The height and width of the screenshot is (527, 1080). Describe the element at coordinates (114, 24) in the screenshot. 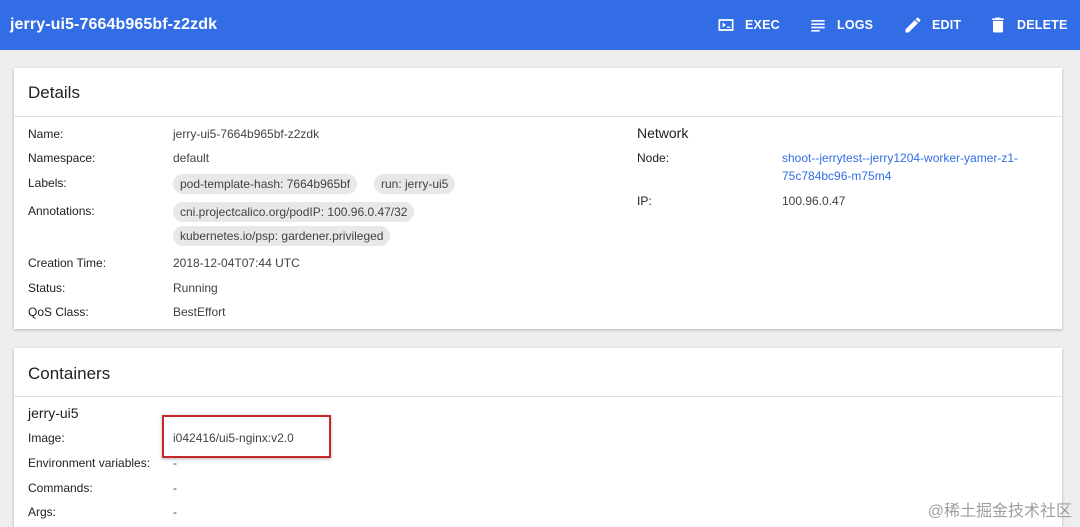

I see `pod-title: jerry-ui5-7664b965bf-z2zdk` at that location.